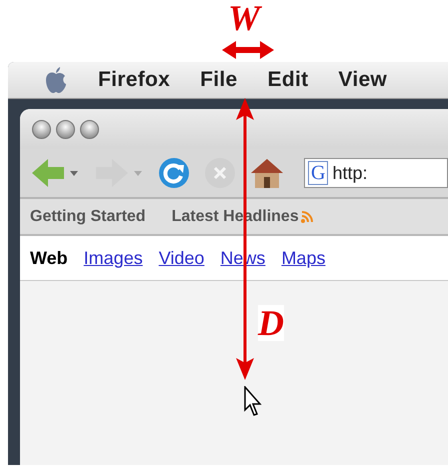  Describe the element at coordinates (174, 173) in the screenshot. I see `reload-icon` at that location.